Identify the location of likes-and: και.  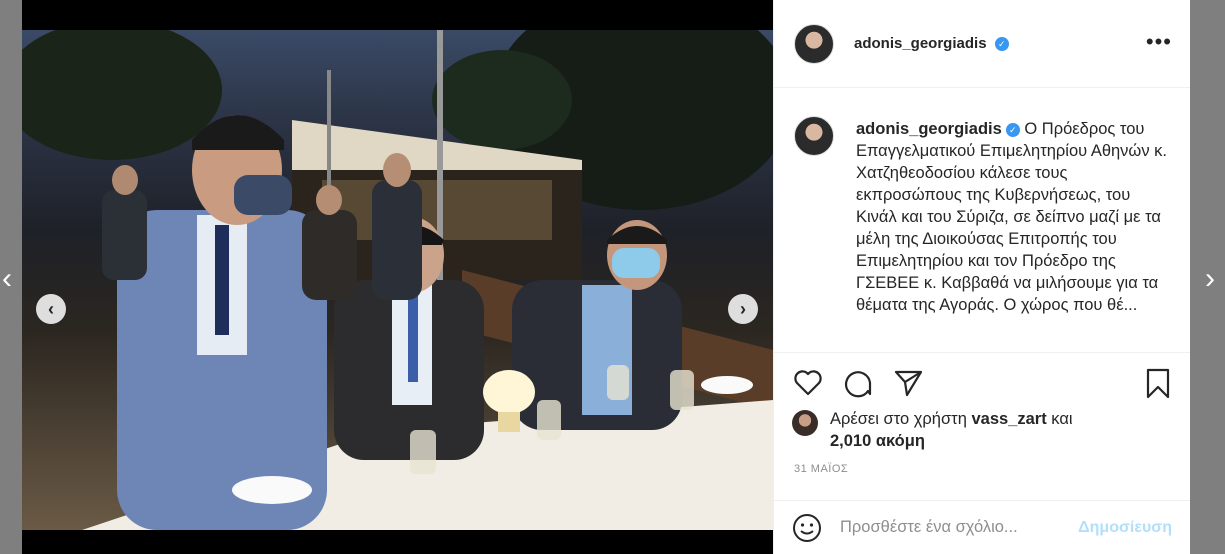
(1062, 419).